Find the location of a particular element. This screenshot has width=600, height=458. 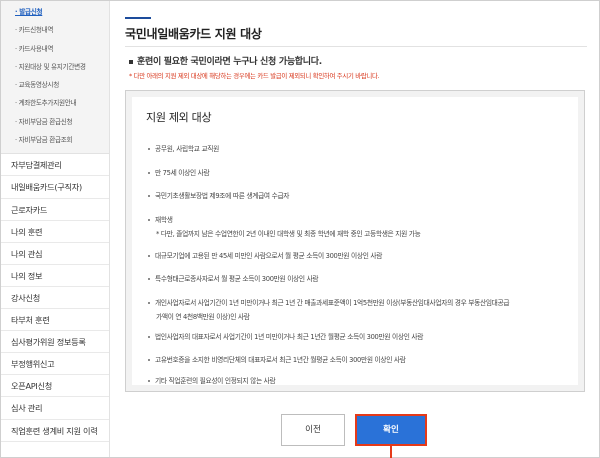

sidebar-sub-item-refund-apply: · 자비부담금 환급신청 is located at coordinates (55, 122).